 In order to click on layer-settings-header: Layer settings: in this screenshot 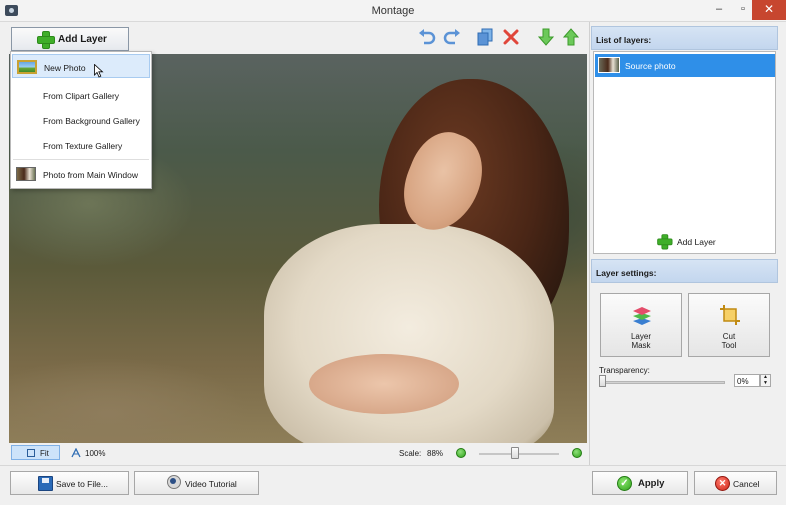, I will do `click(684, 271)`.